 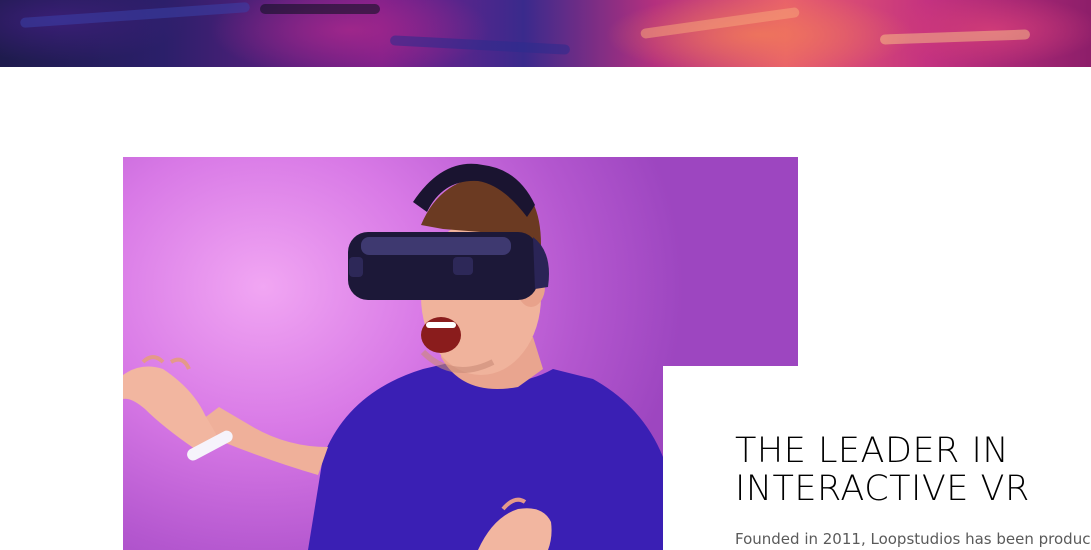 I want to click on hero-image, so click(x=545, y=33).